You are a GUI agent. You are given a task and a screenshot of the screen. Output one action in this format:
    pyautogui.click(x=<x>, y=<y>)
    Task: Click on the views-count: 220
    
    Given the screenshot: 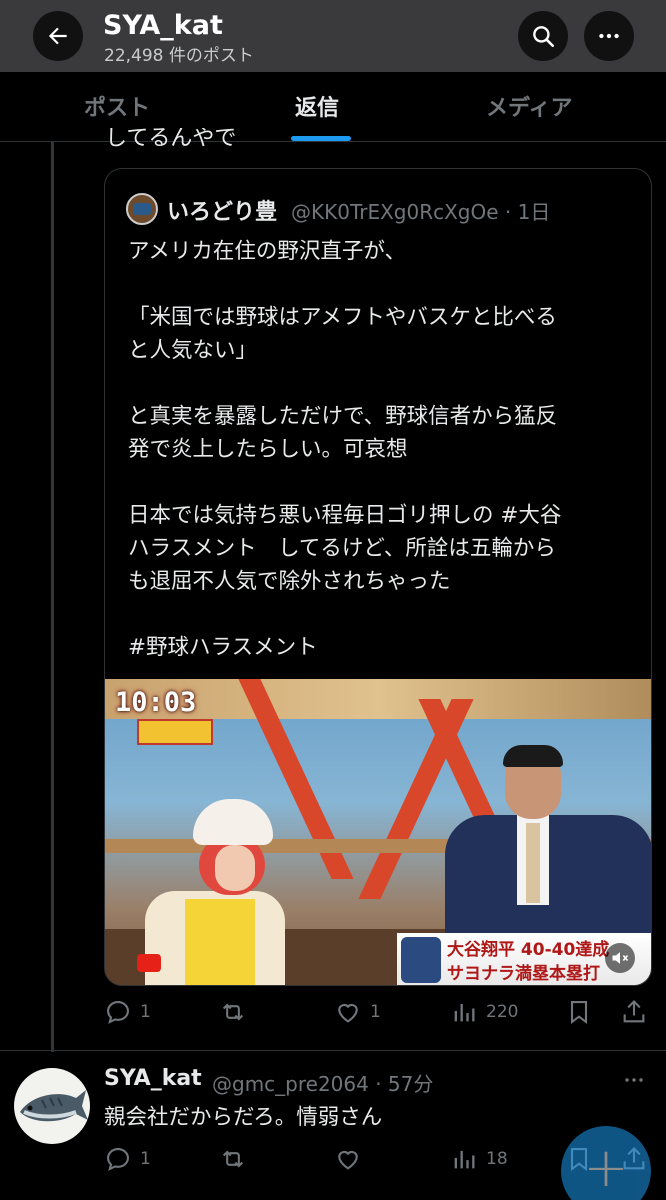 What is the action you would take?
    pyautogui.click(x=502, y=1012)
    